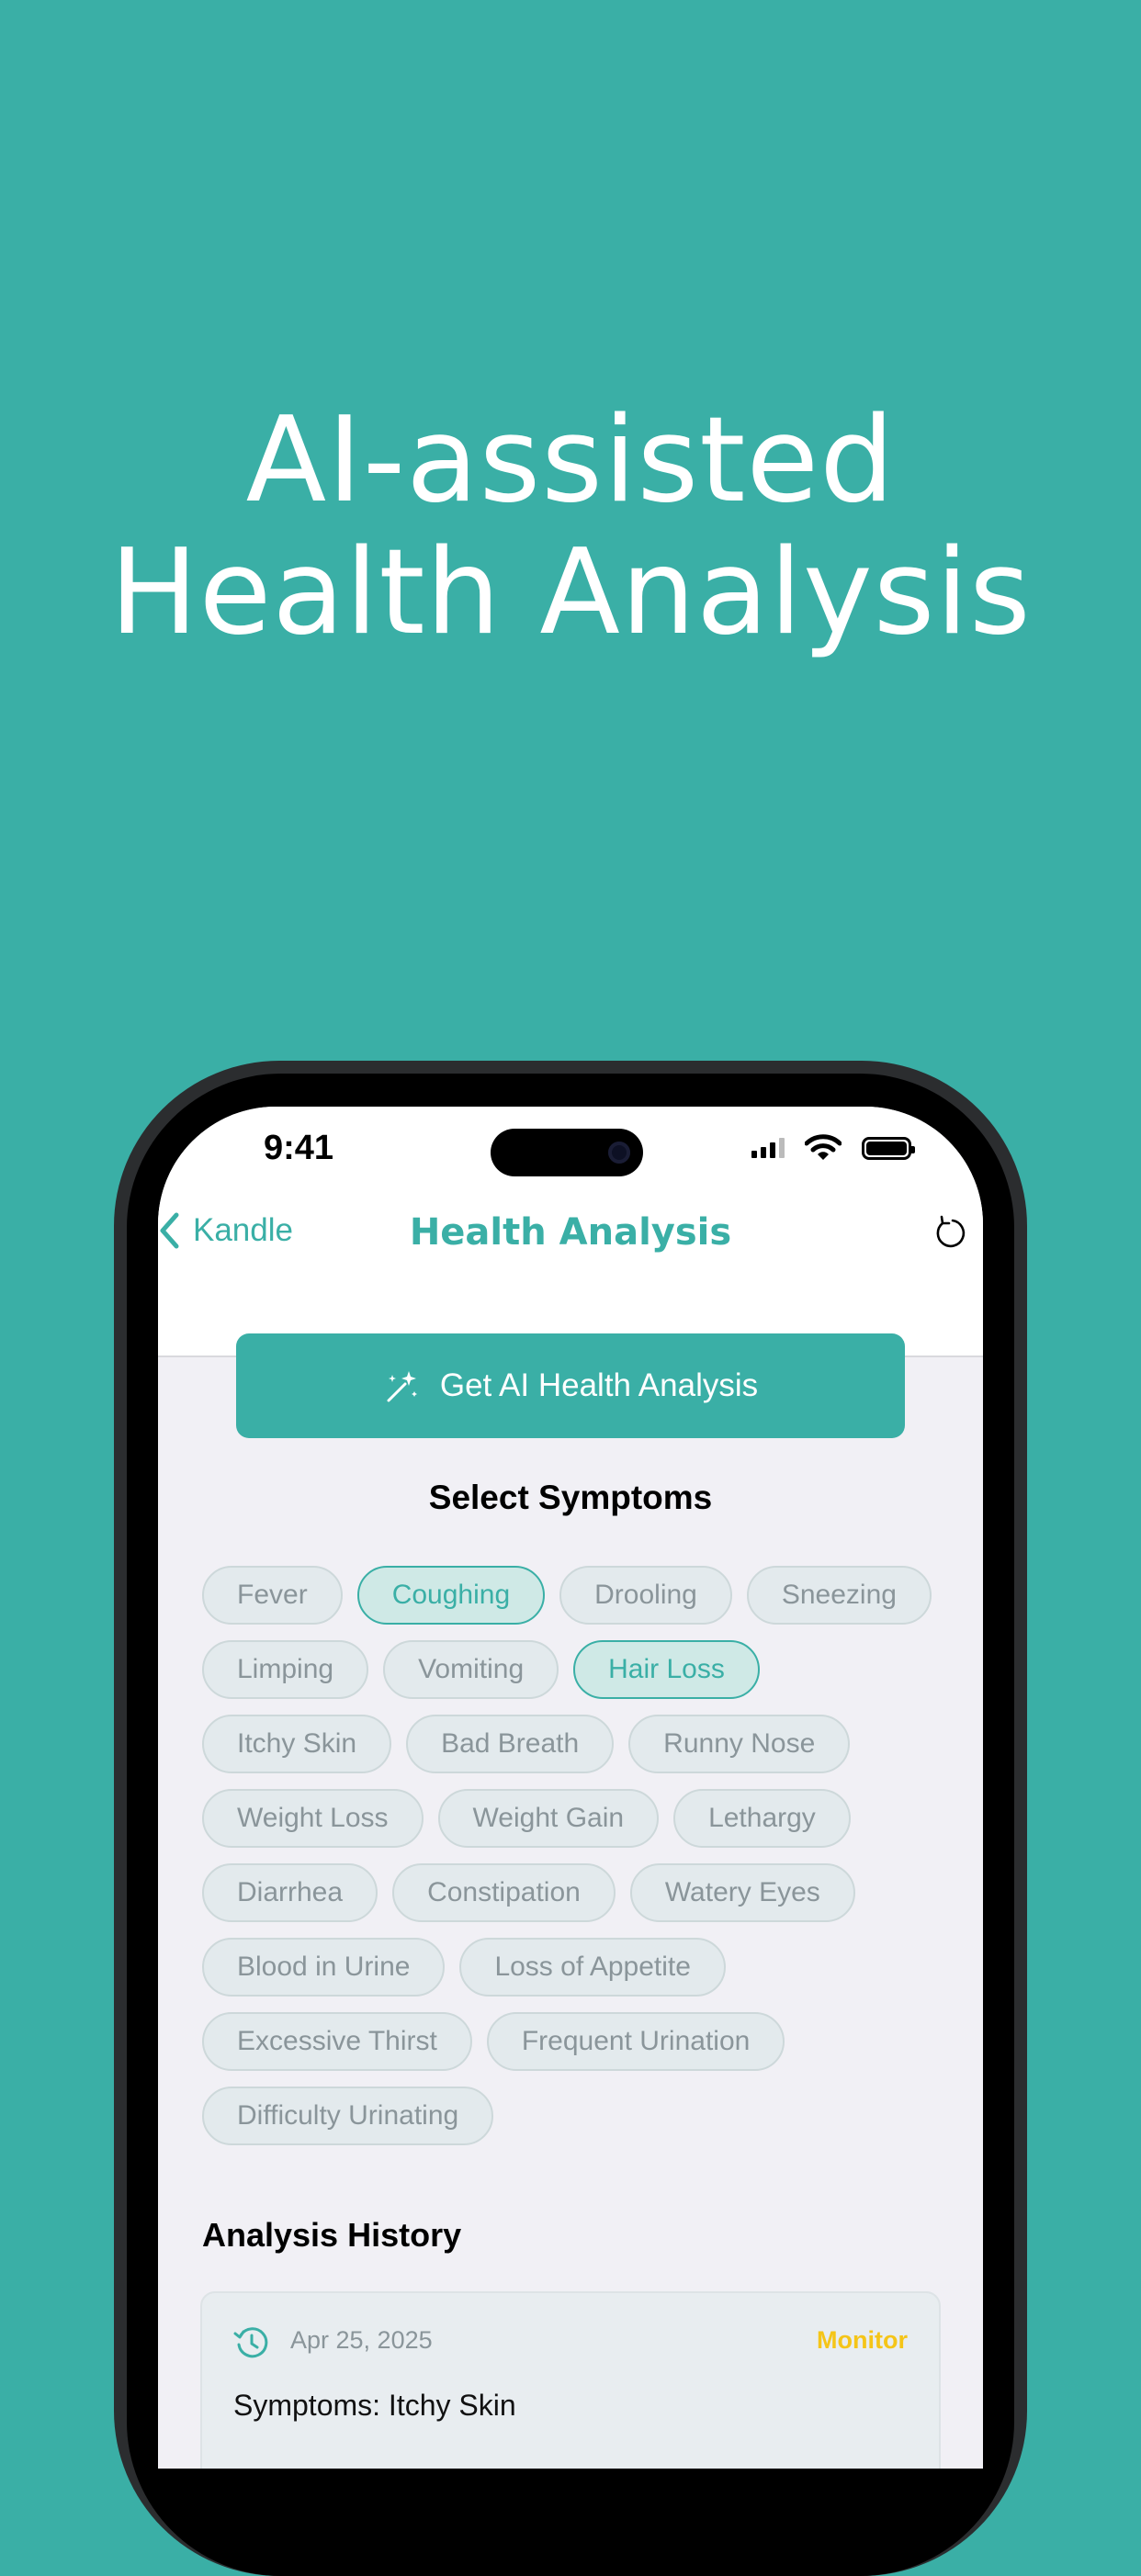  I want to click on headline-line-2: Health Analysis, so click(570, 592).